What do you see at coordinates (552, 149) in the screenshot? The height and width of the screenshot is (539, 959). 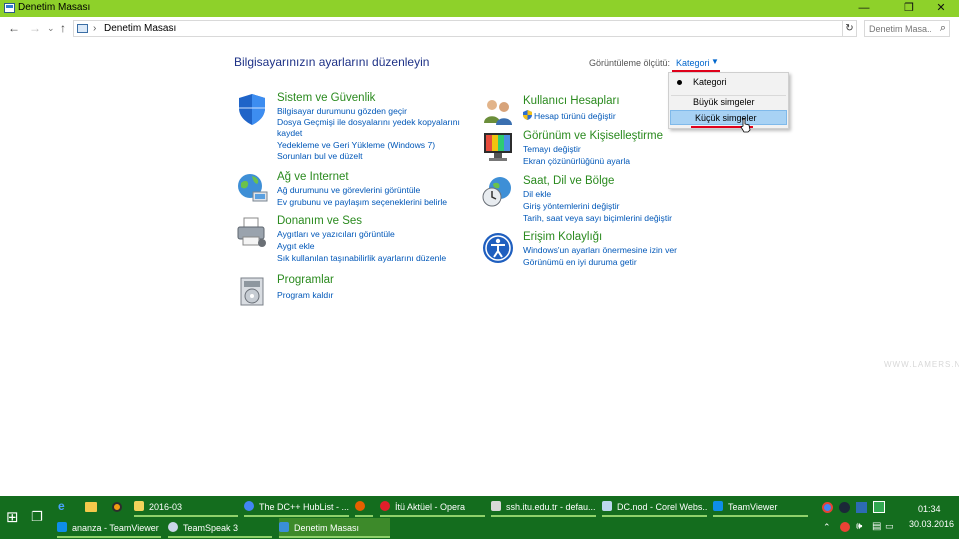 I see `link-change-theme: Temayı değiştir` at bounding box center [552, 149].